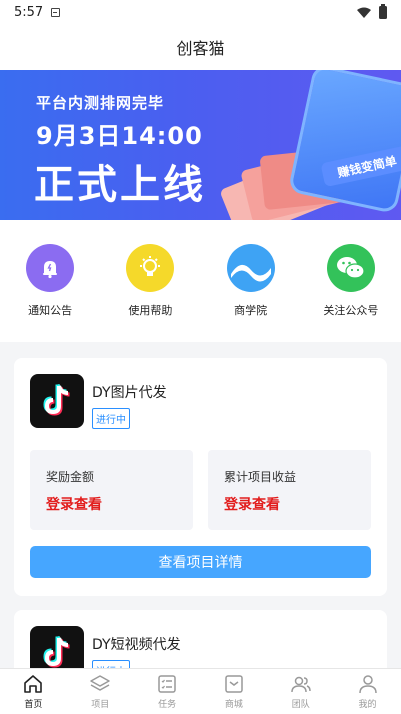 The image size is (401, 714). I want to click on tab-label: 任务, so click(167, 705).